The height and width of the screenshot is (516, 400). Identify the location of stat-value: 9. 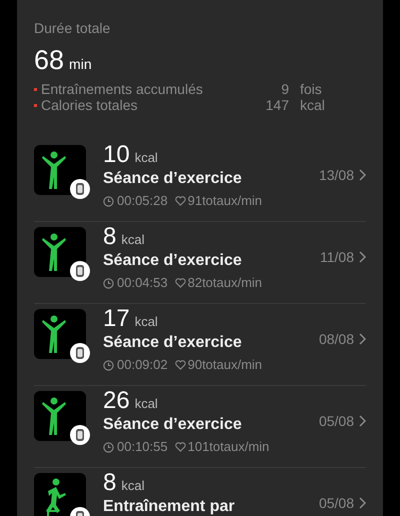
(284, 89).